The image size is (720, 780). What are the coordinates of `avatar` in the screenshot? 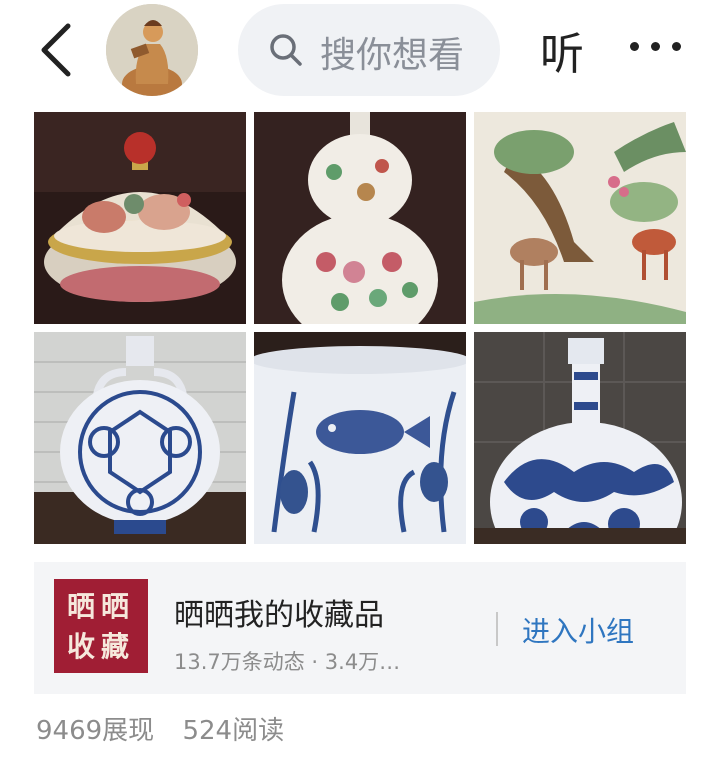 It's located at (152, 50).